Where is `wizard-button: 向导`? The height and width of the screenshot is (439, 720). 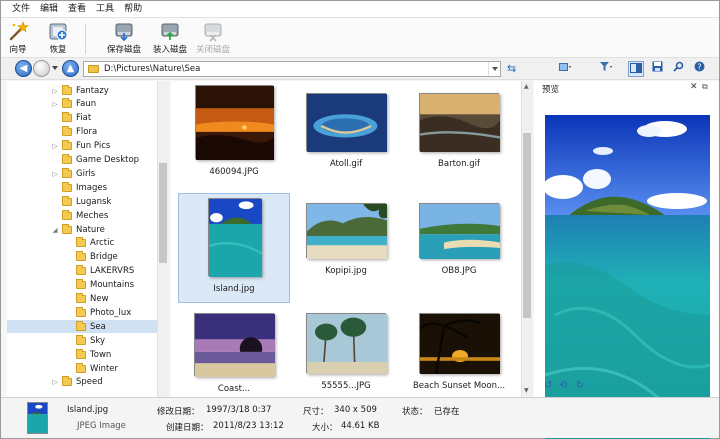 wizard-button: 向导 is located at coordinates (18, 38).